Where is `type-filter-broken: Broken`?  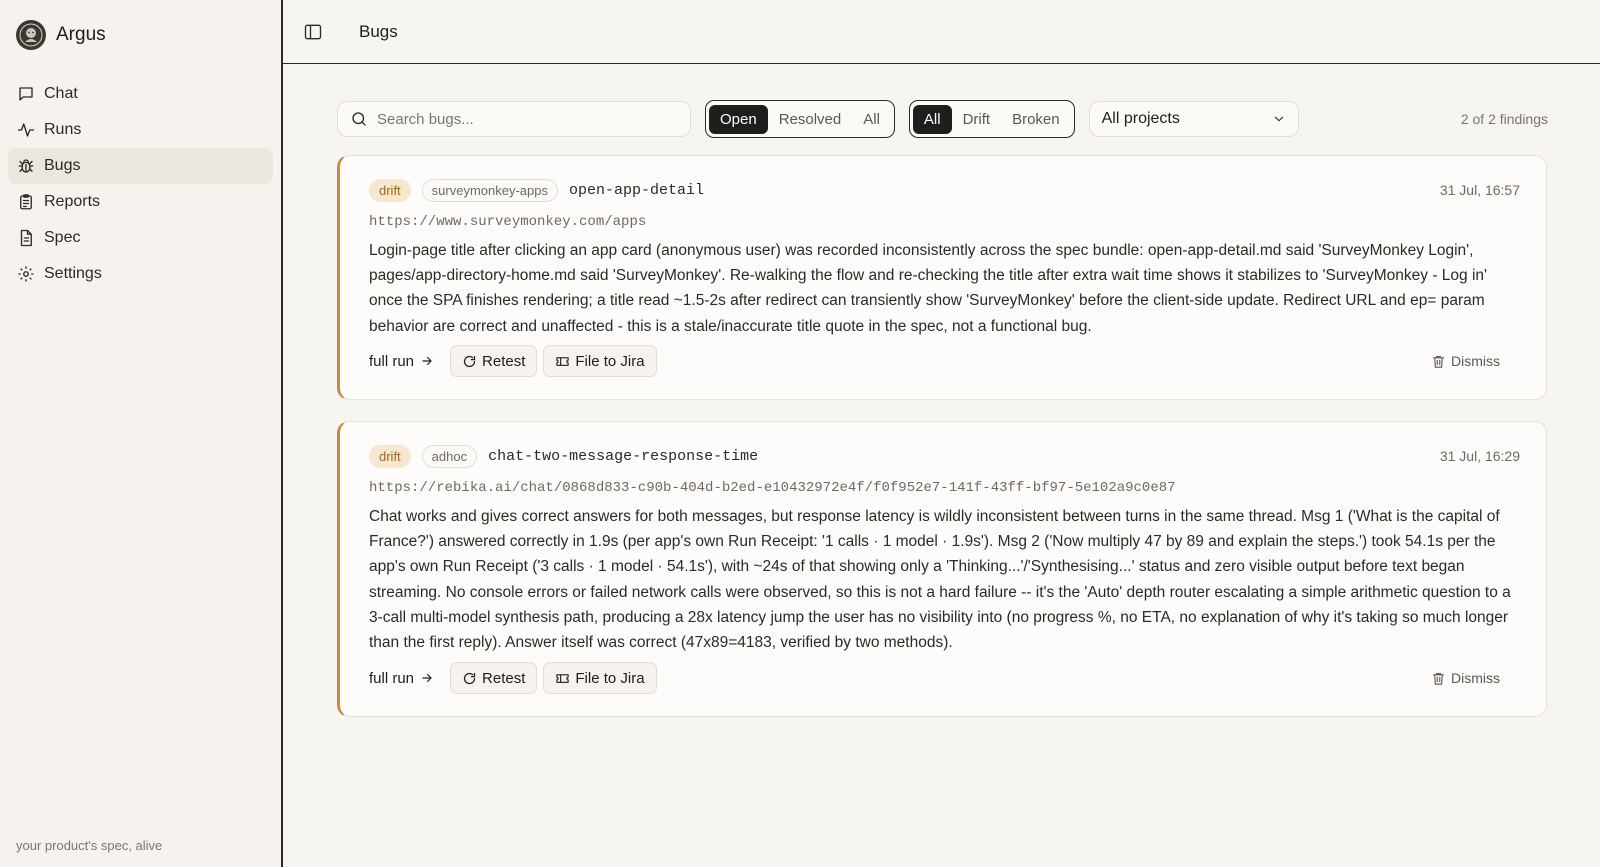 type-filter-broken: Broken is located at coordinates (1036, 119).